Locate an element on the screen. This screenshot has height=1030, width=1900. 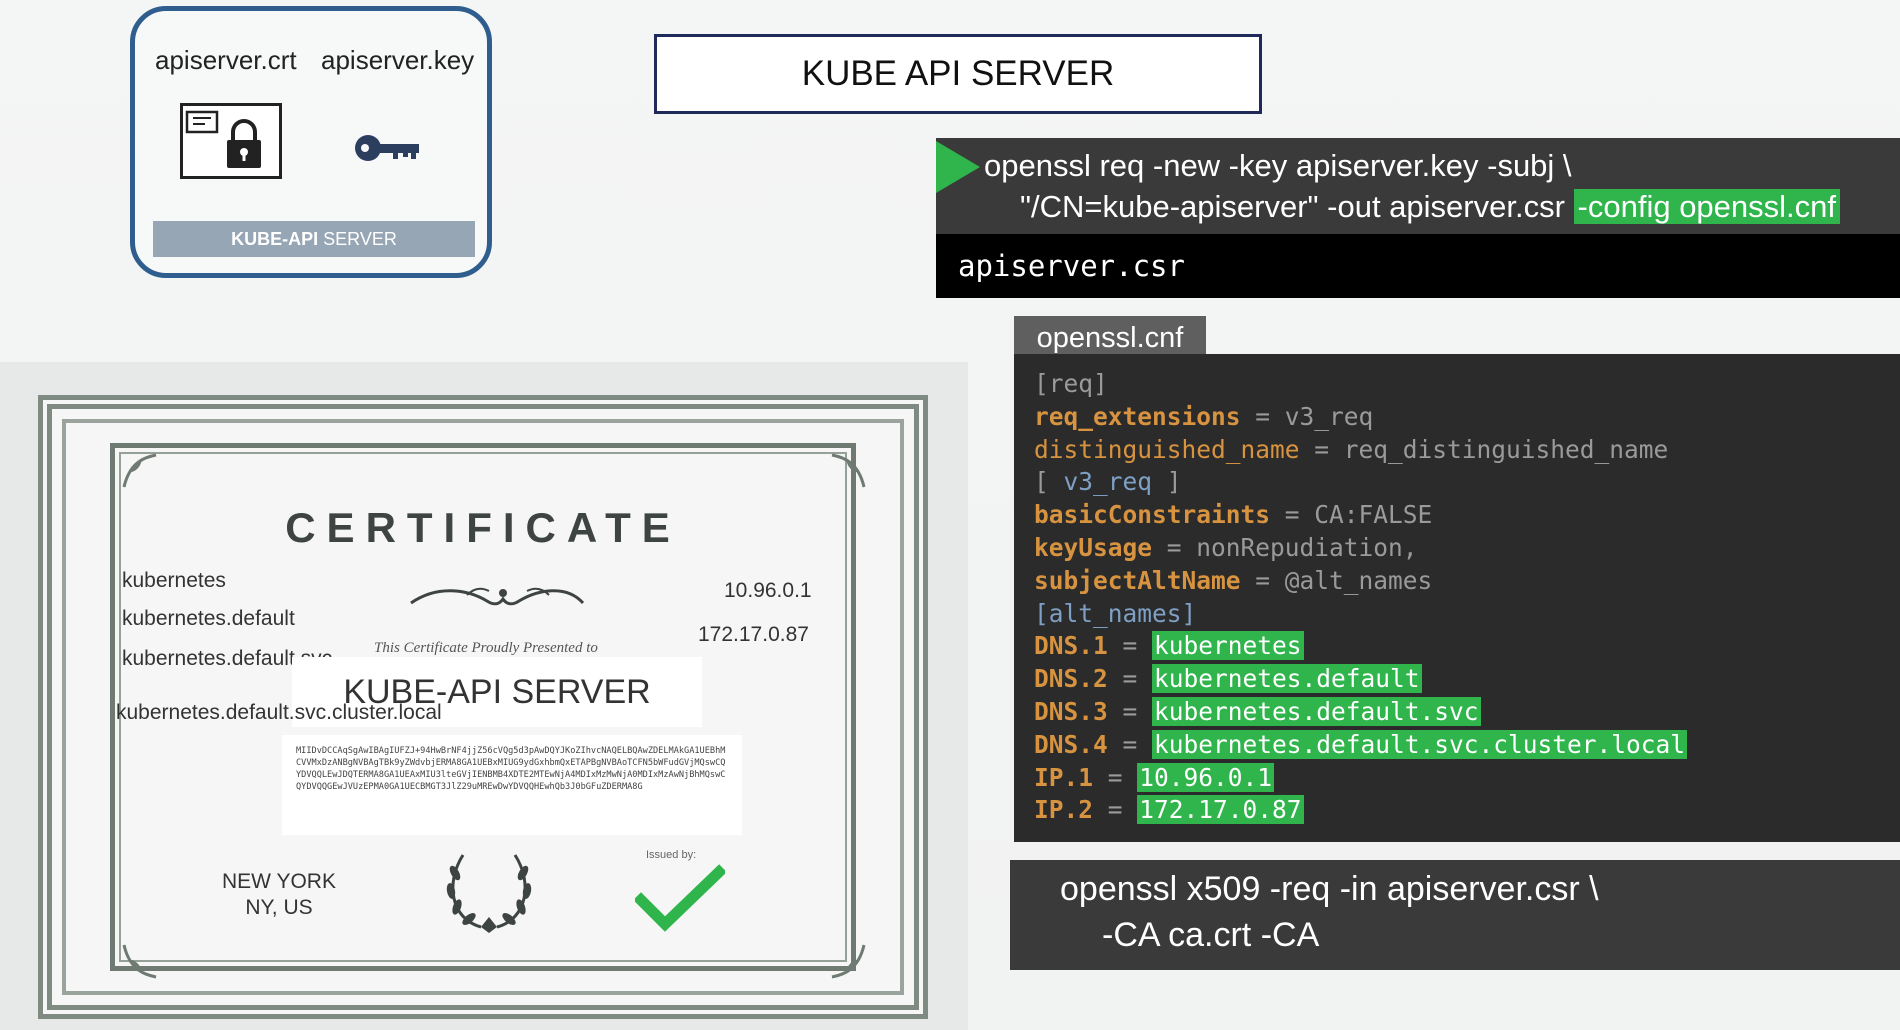
cert-ip-1: 10.96.0.1 is located at coordinates (768, 590).